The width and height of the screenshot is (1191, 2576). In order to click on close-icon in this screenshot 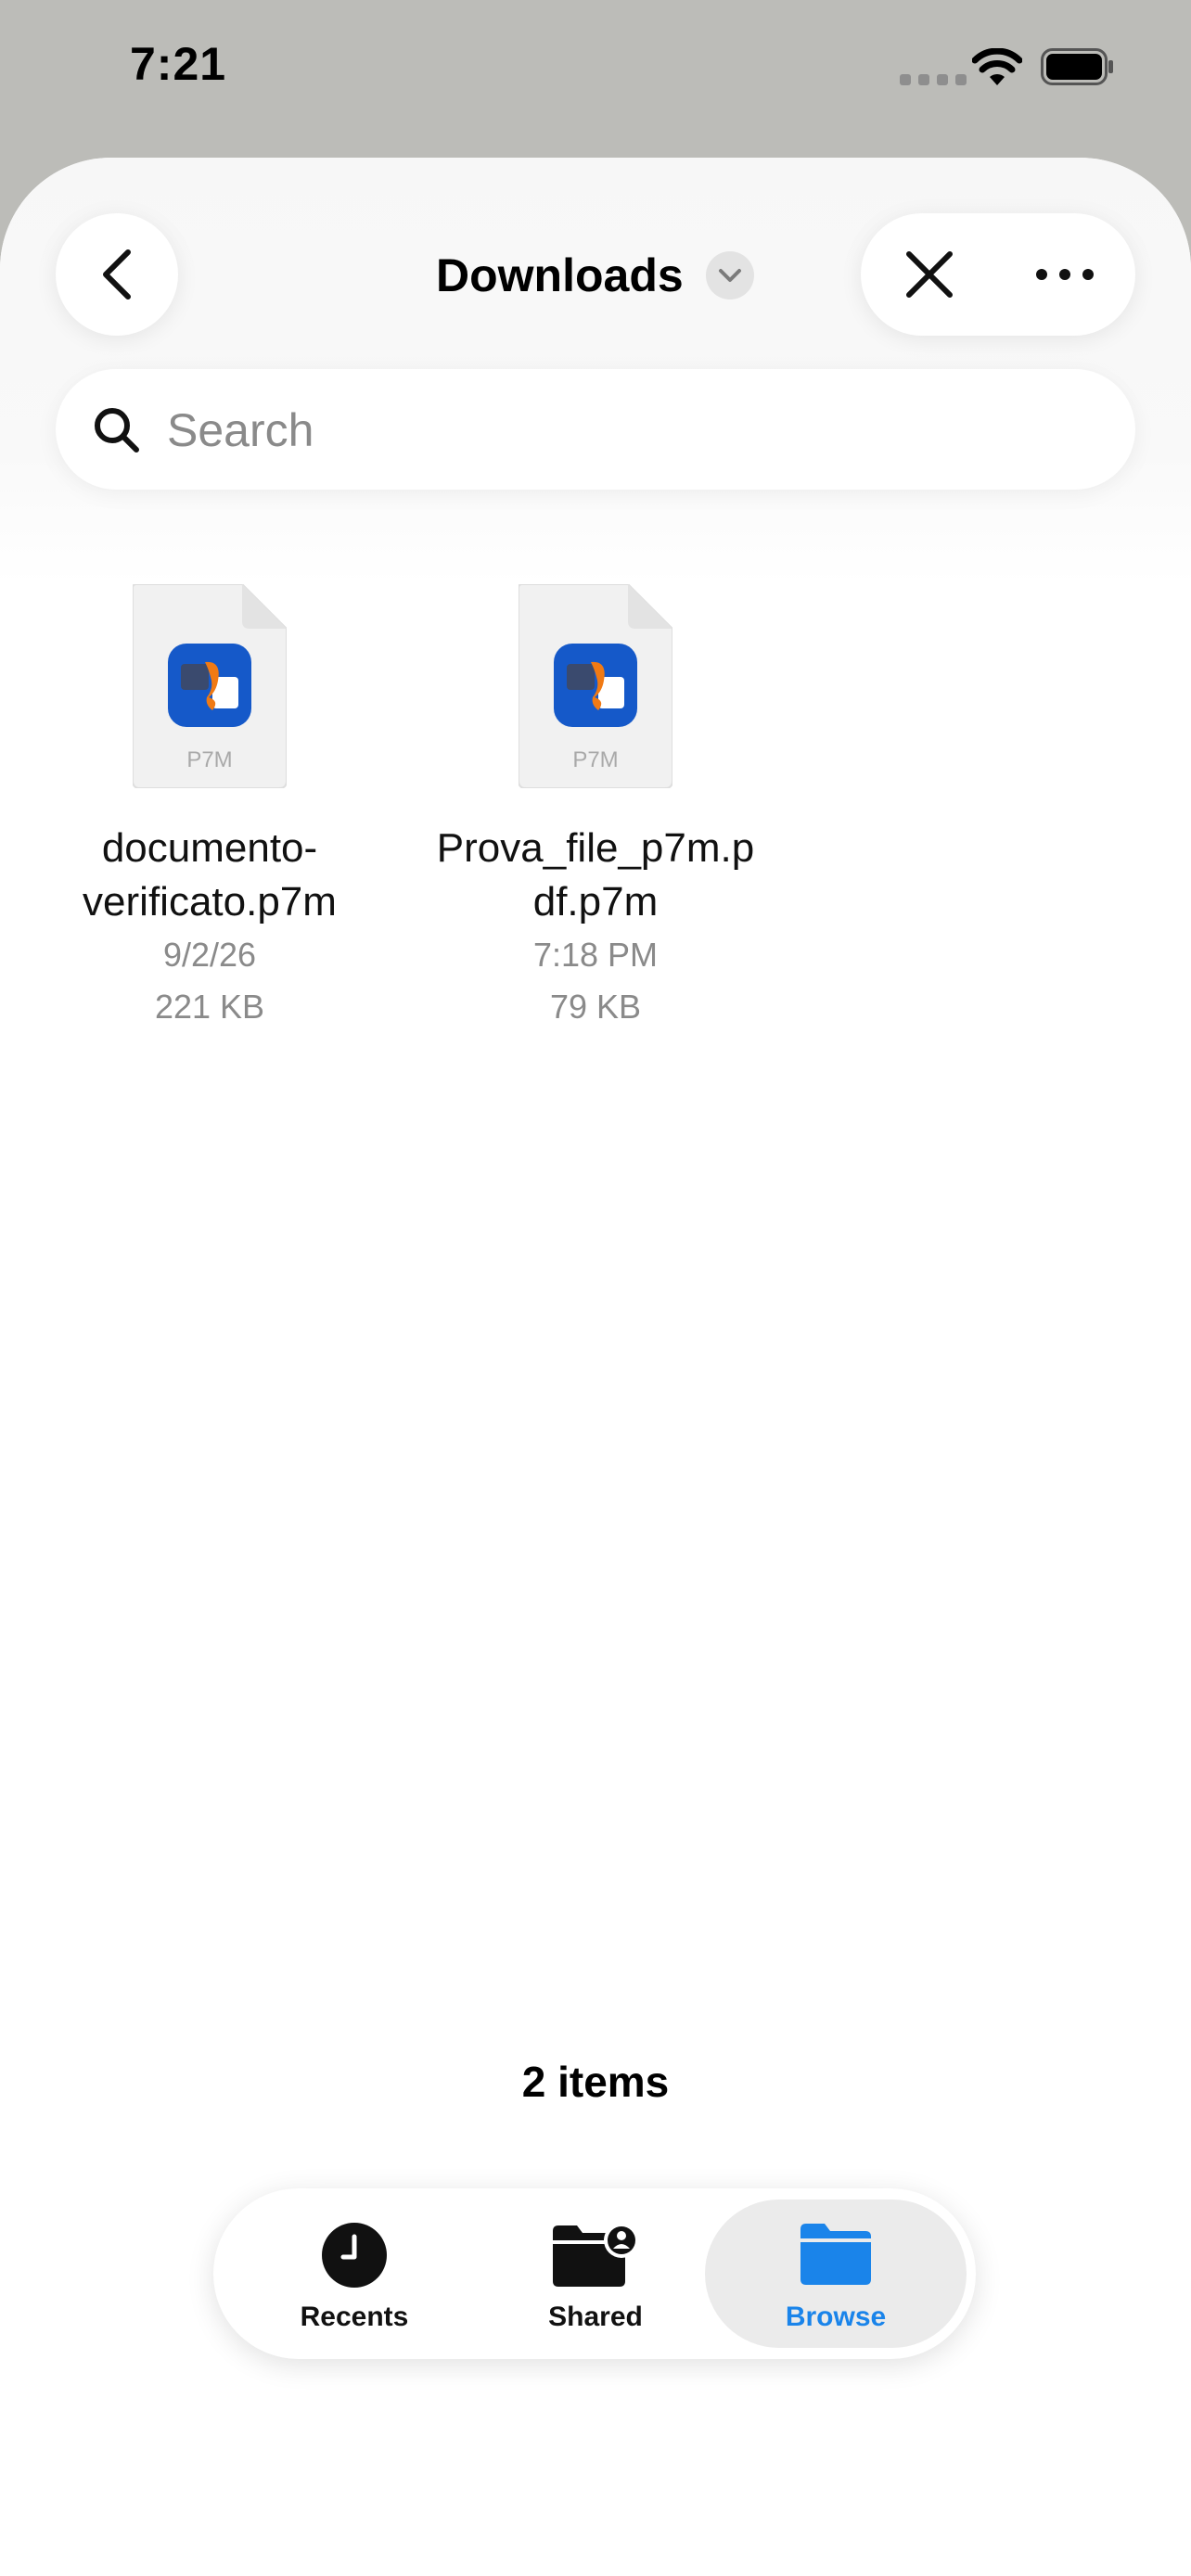, I will do `click(929, 274)`.